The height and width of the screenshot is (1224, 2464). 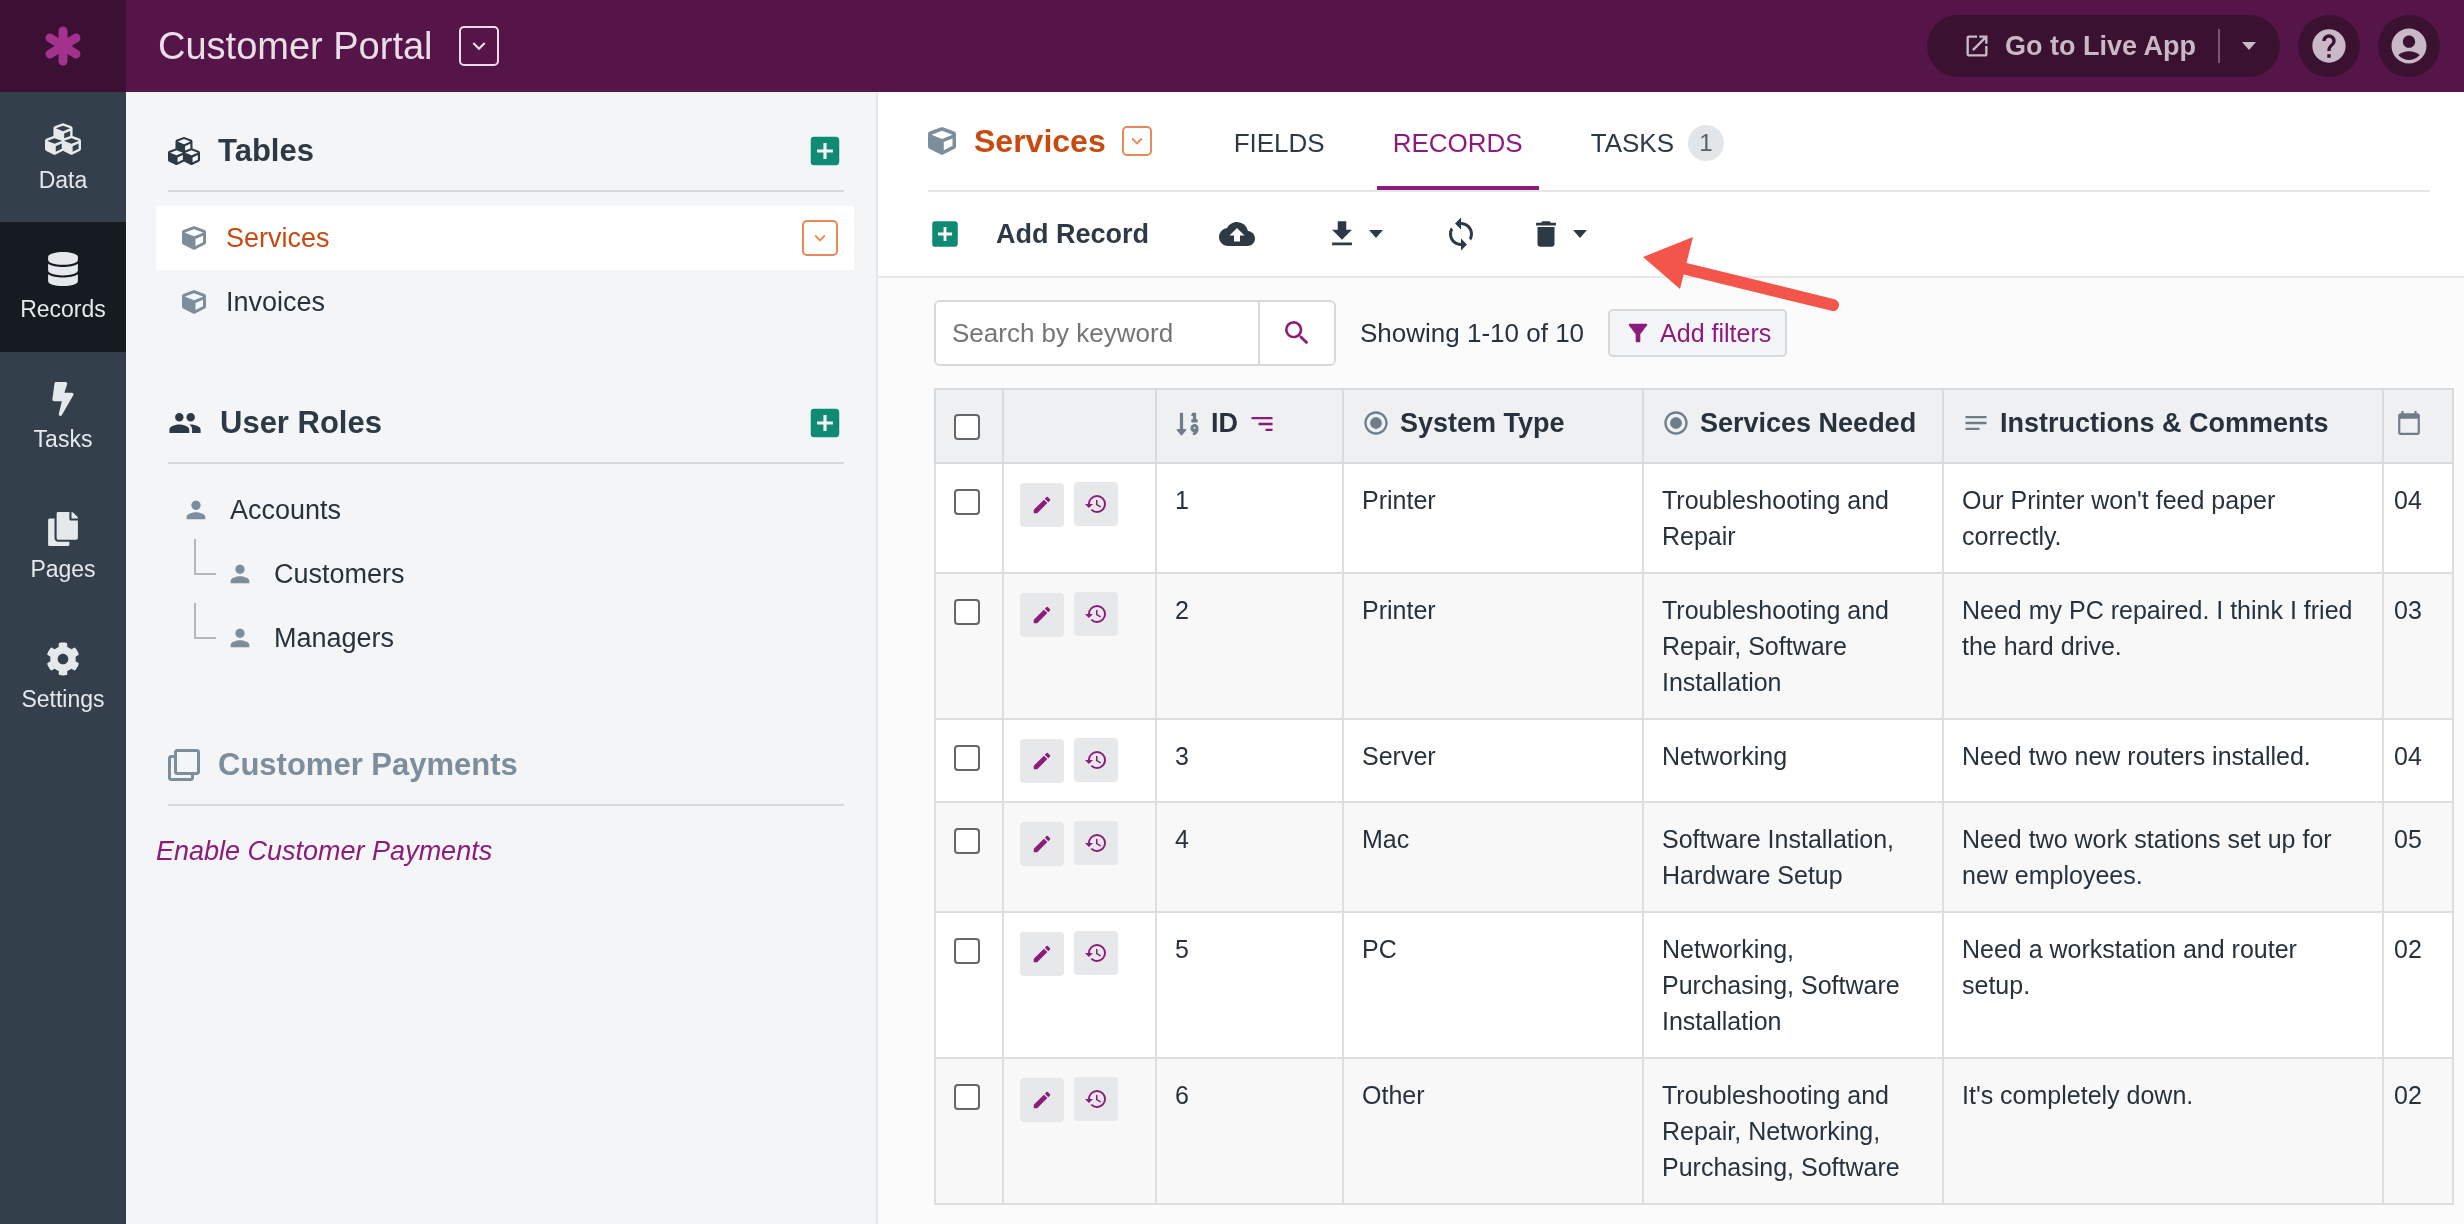 I want to click on table-cell: Troubleshooting and Repair, so click(x=1775, y=518).